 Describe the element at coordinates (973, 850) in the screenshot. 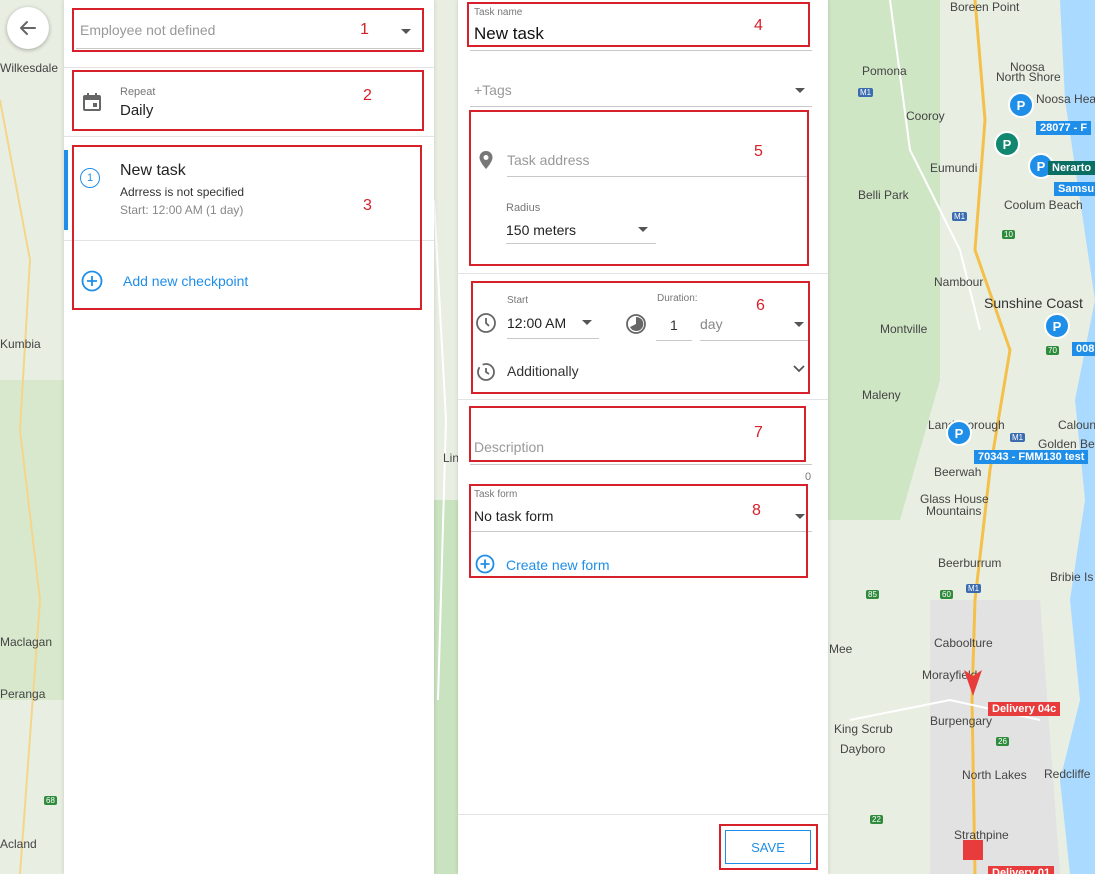

I see `delivery-square-icon` at that location.